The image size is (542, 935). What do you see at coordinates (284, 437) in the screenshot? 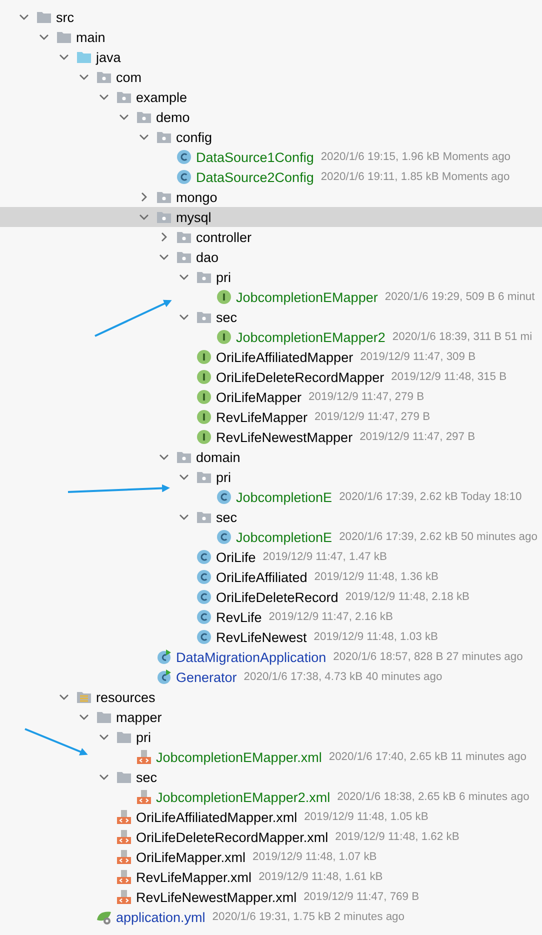
I see `file-name: RevLifeNewestMapper` at bounding box center [284, 437].